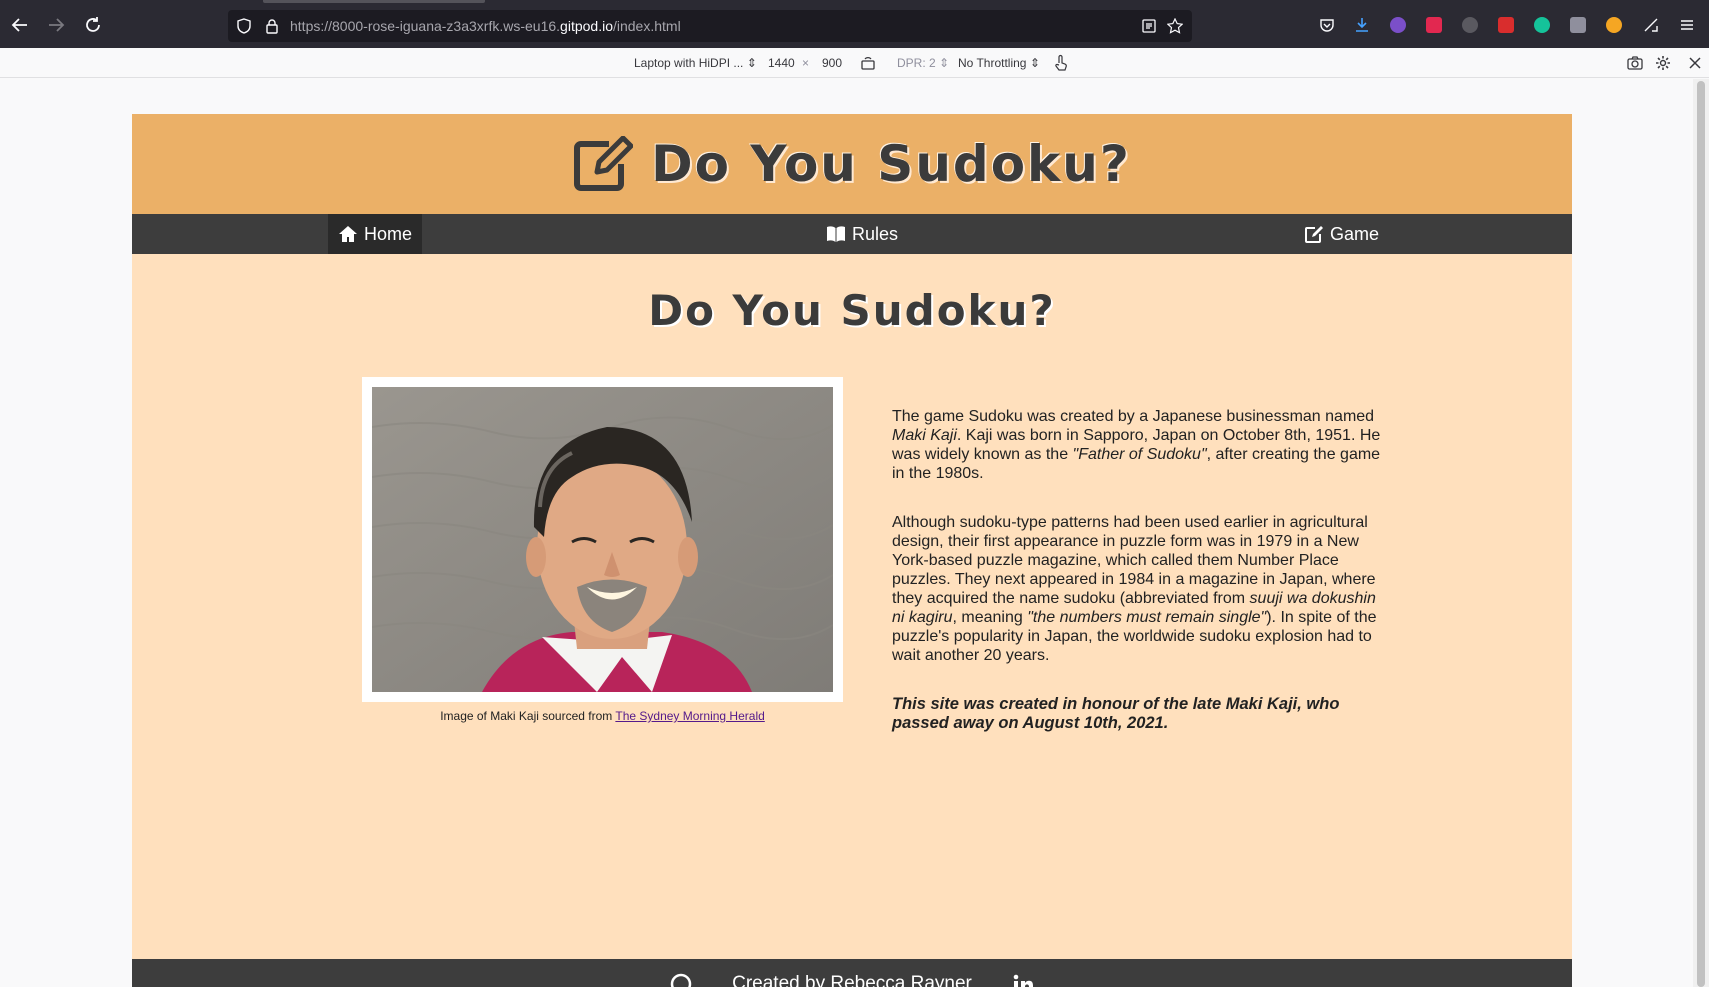 The image size is (1709, 987). What do you see at coordinates (528, 716) in the screenshot?
I see `caption-text: Image of Maki Kaji sourced from` at bounding box center [528, 716].